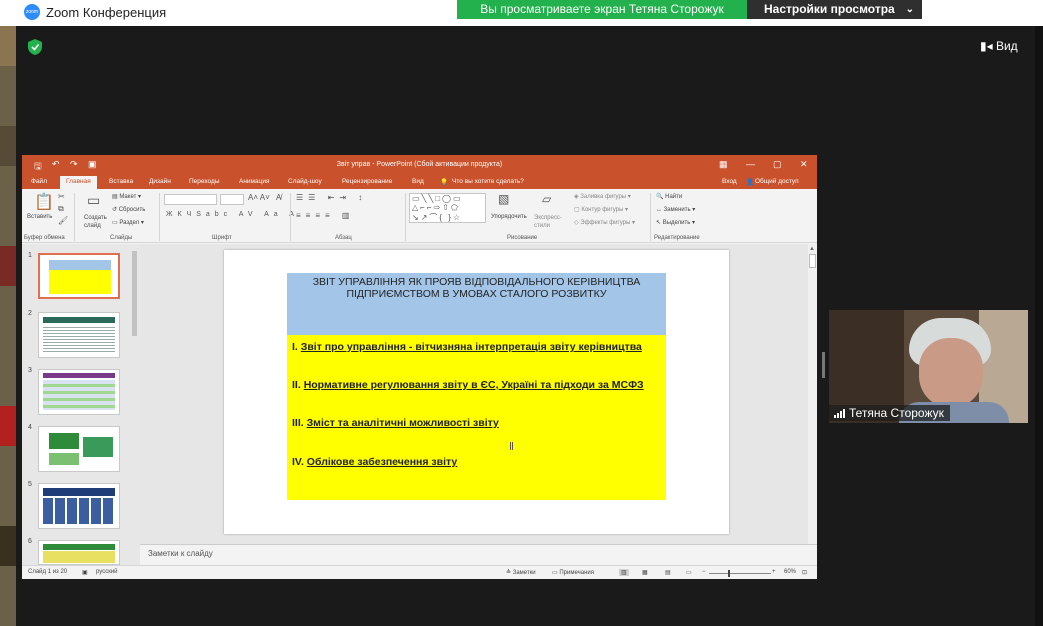 This screenshot has height=626, width=1043. I want to click on screen-share-banner: Вы просматриваете экран Тетяна Сторожук, so click(602, 9).